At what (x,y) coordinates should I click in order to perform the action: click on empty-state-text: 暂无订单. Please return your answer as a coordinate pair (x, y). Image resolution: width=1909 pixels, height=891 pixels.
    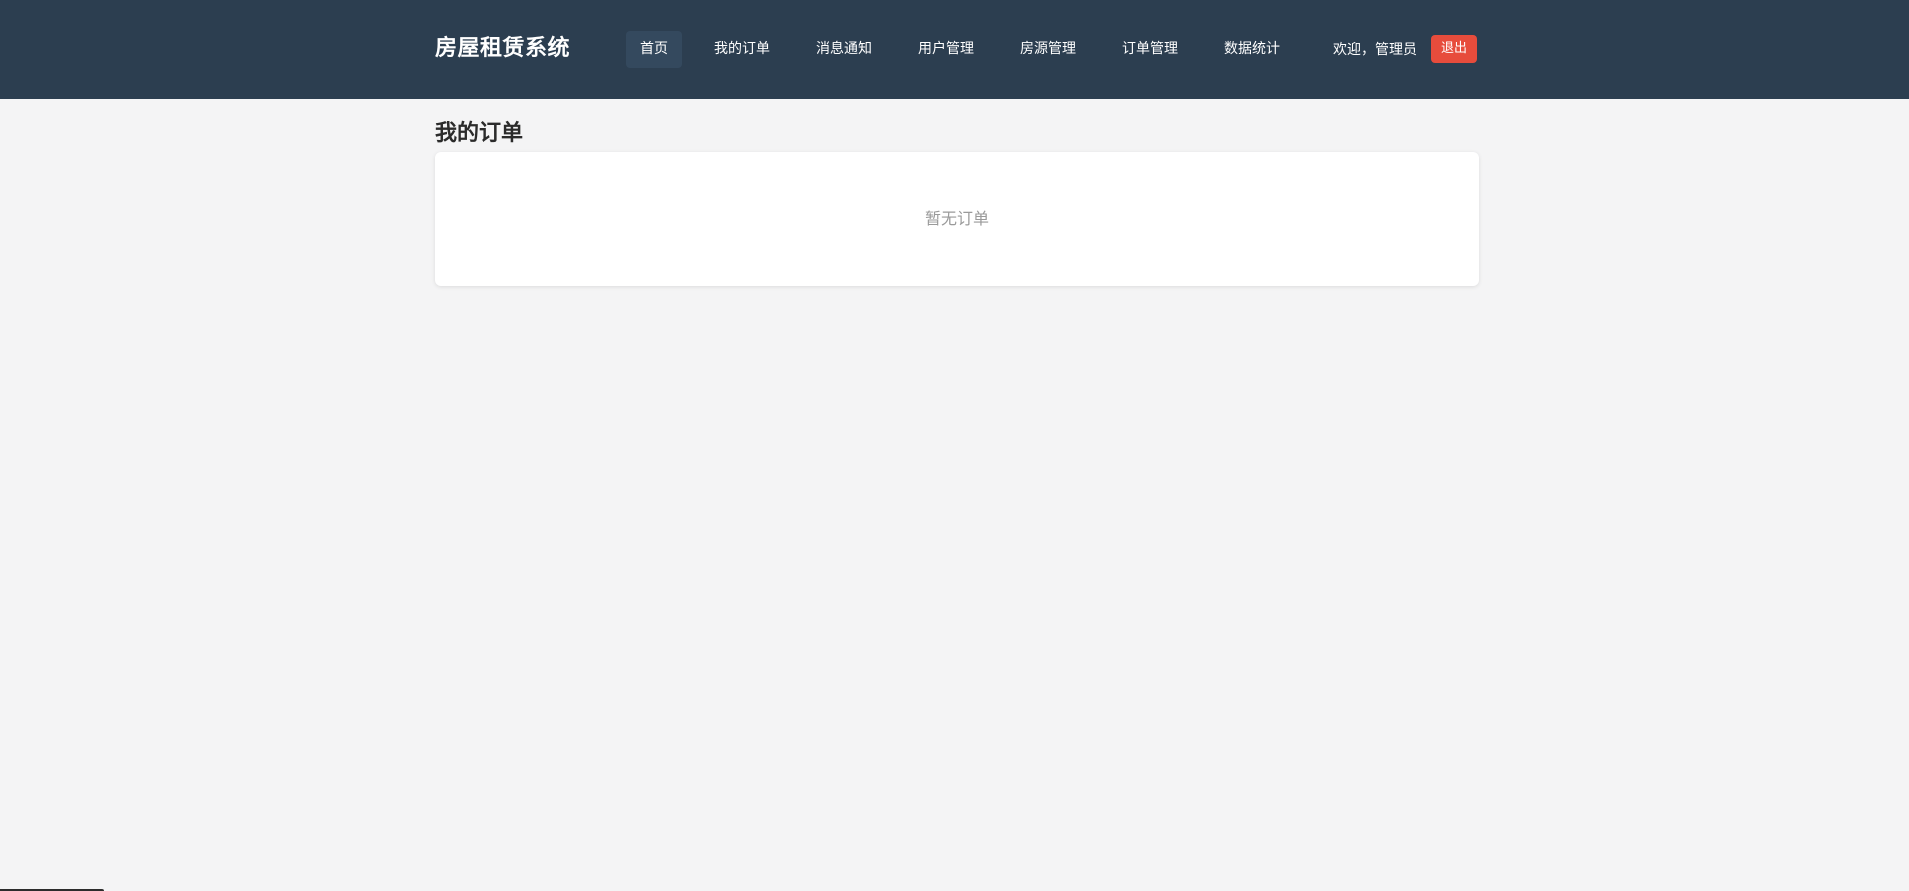
    Looking at the image, I should click on (956, 218).